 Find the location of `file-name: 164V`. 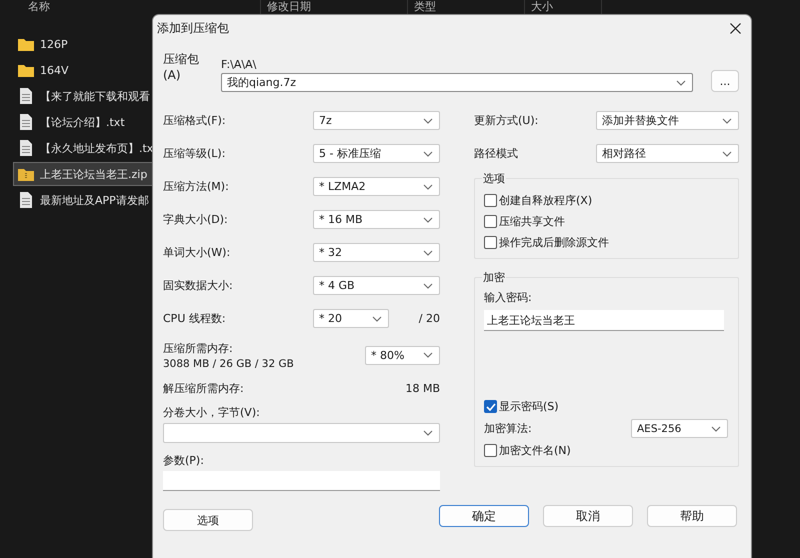

file-name: 164V is located at coordinates (54, 70).